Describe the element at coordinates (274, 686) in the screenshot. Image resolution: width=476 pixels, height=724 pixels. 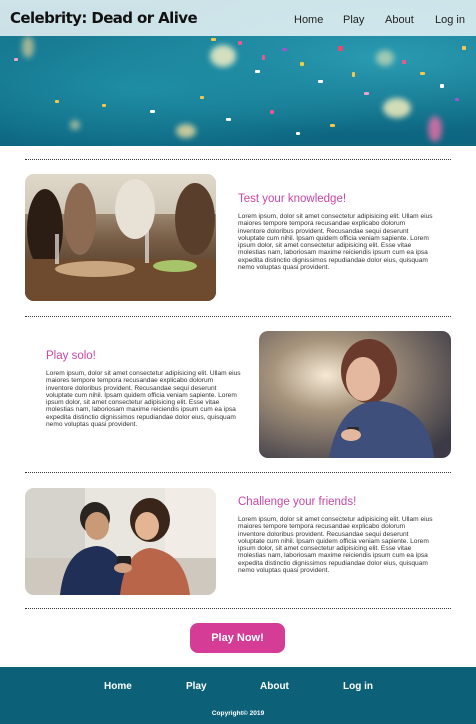
I see `footer-about-link: About` at that location.